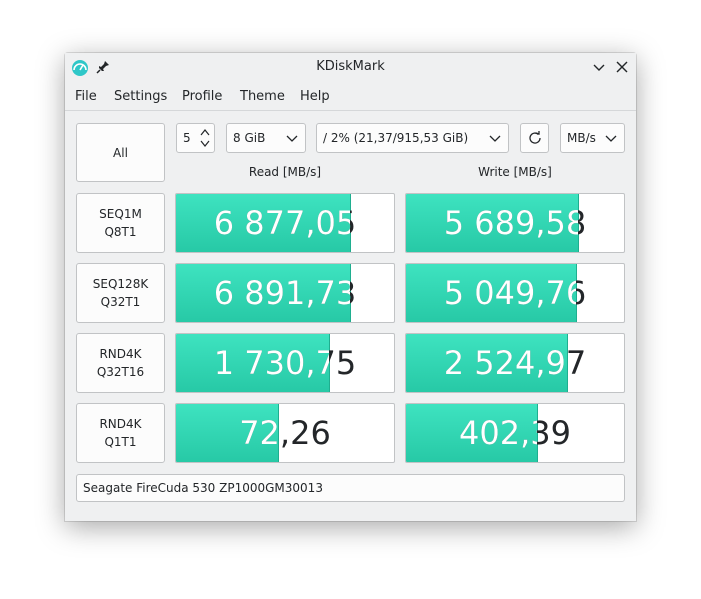 The image size is (701, 599). Describe the element at coordinates (86, 96) in the screenshot. I see `menu-file: File` at that location.